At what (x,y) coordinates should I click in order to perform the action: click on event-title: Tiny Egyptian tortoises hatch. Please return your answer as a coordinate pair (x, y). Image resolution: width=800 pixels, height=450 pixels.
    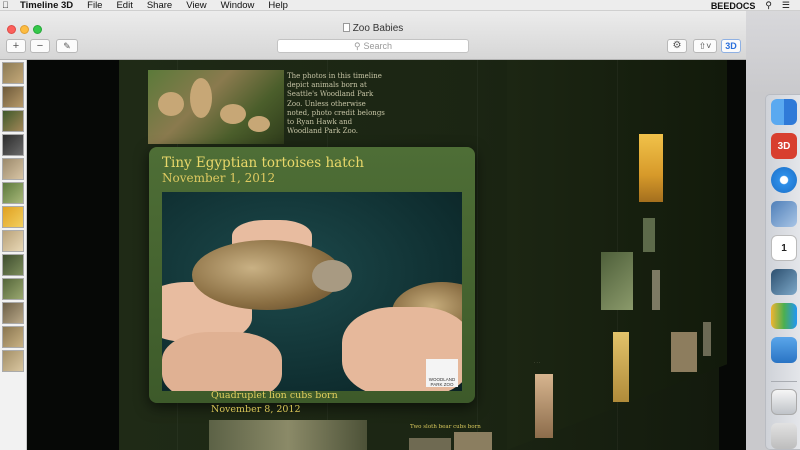
    Looking at the image, I should click on (263, 163).